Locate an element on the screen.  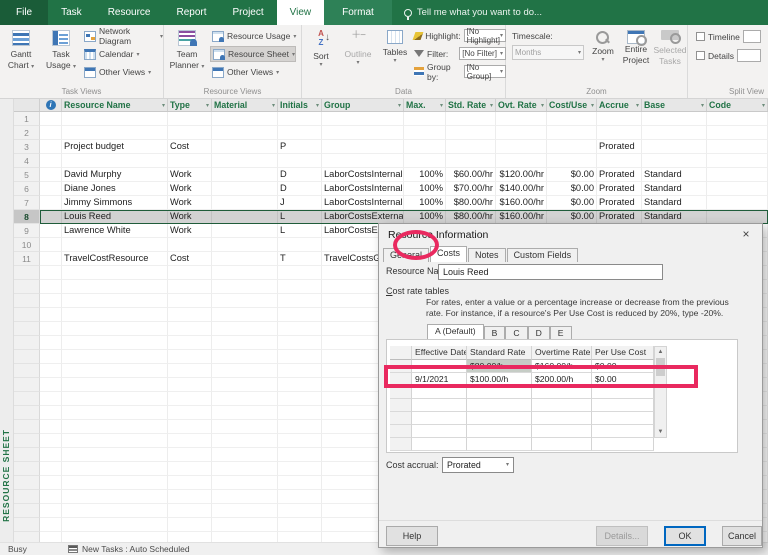
dialog-tab-notes: Notes is located at coordinates (487, 255).